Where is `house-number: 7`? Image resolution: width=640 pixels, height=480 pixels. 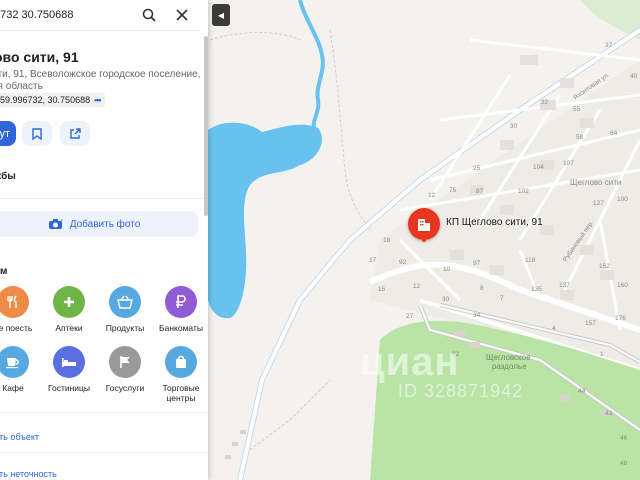 house-number: 7 is located at coordinates (502, 298).